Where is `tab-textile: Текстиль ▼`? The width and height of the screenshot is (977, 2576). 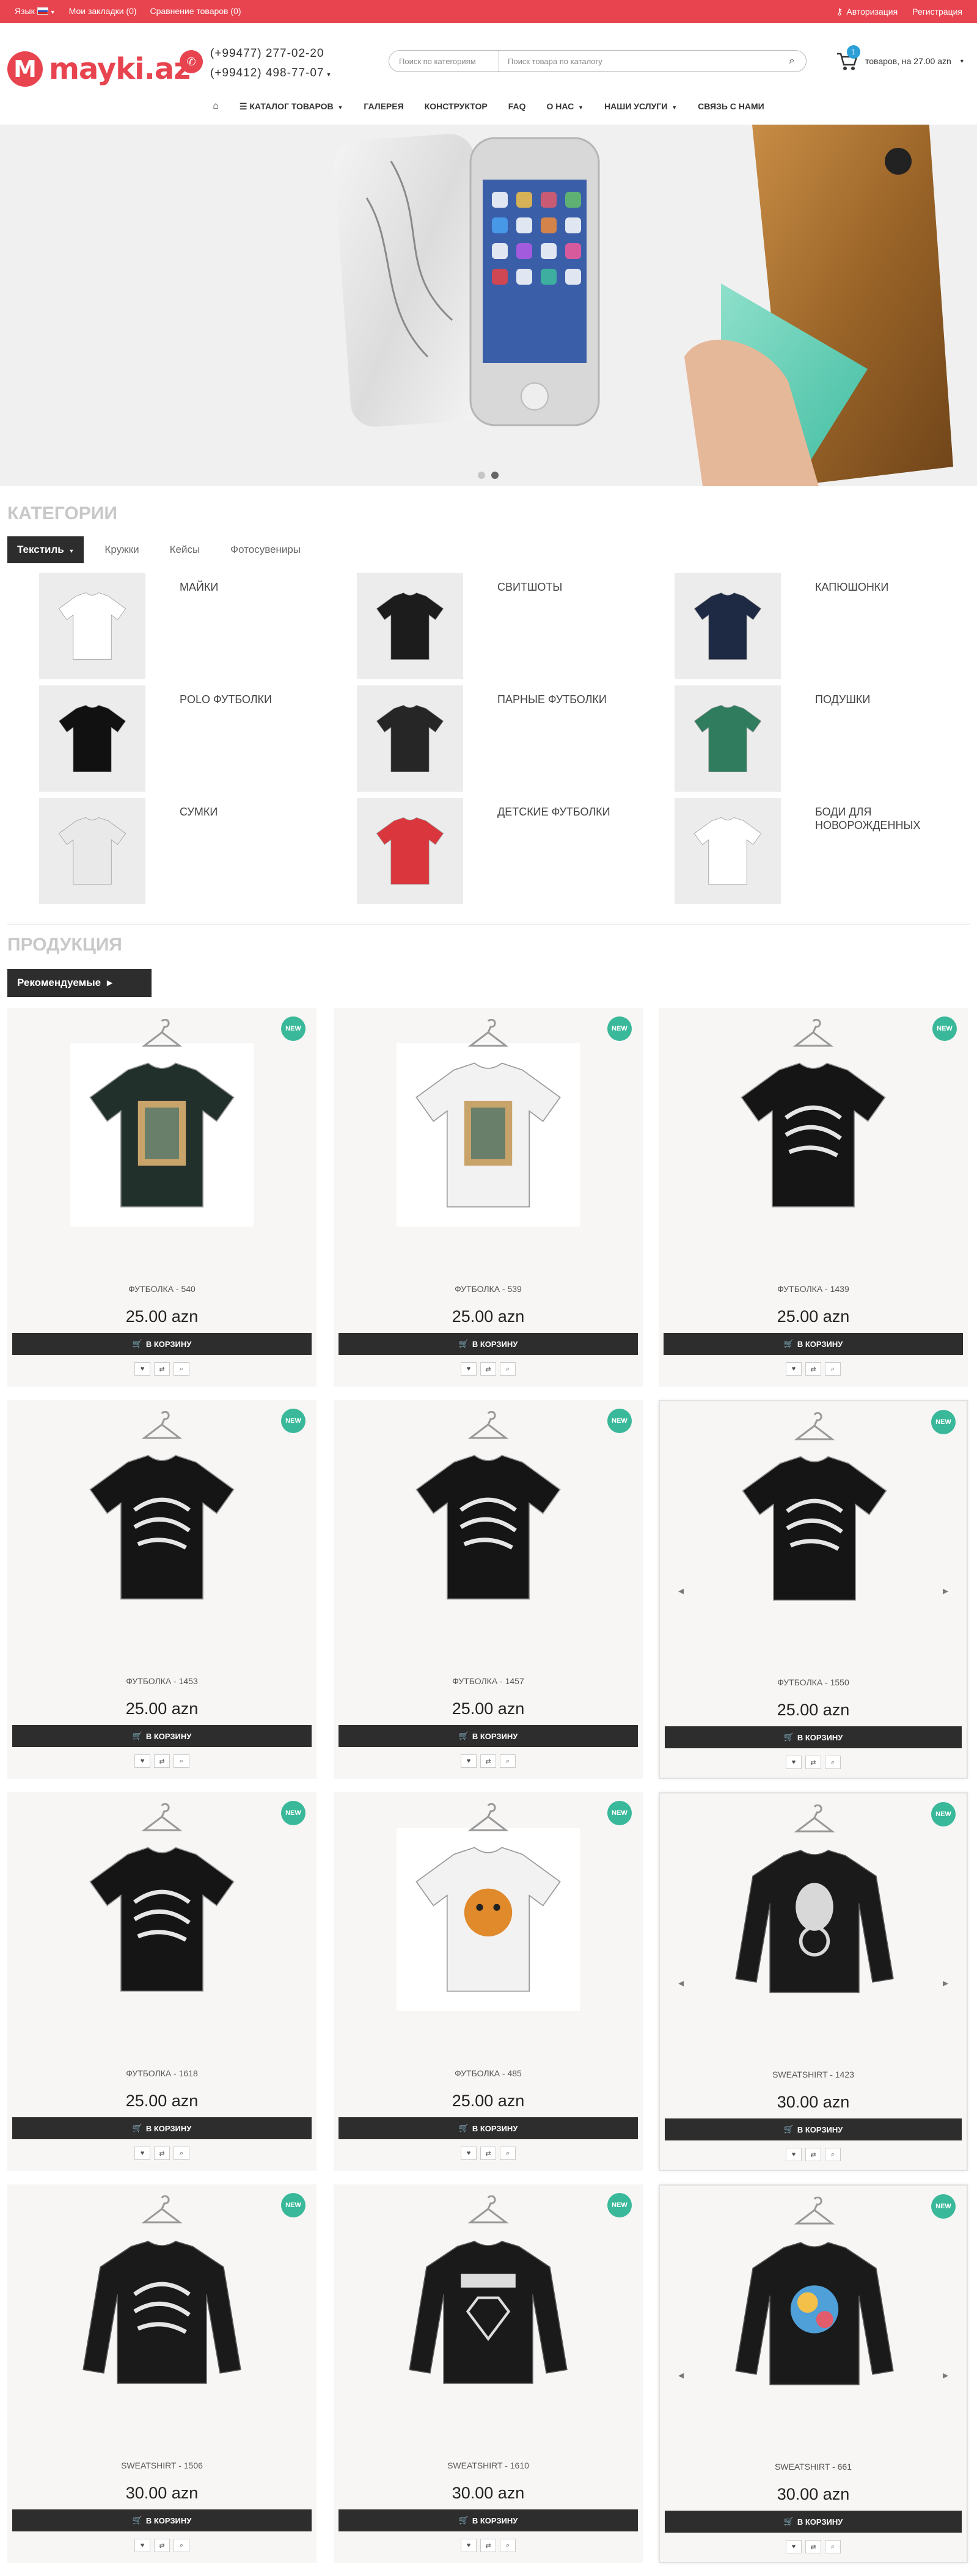
tab-textile: Текстиль ▼ is located at coordinates (45, 549).